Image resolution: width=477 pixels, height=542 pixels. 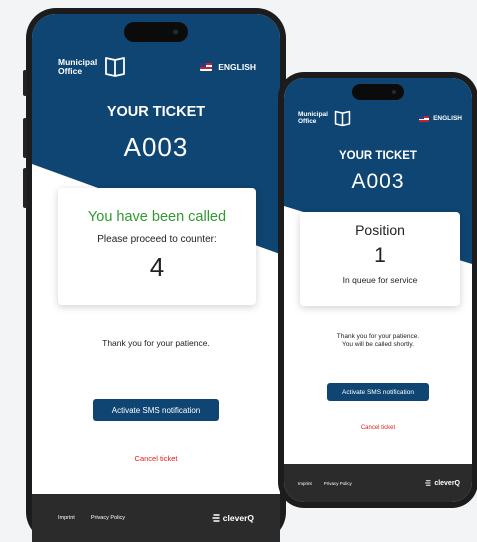 What do you see at coordinates (378, 345) in the screenshot?
I see `patience-message-line2: You will be called shortly.` at bounding box center [378, 345].